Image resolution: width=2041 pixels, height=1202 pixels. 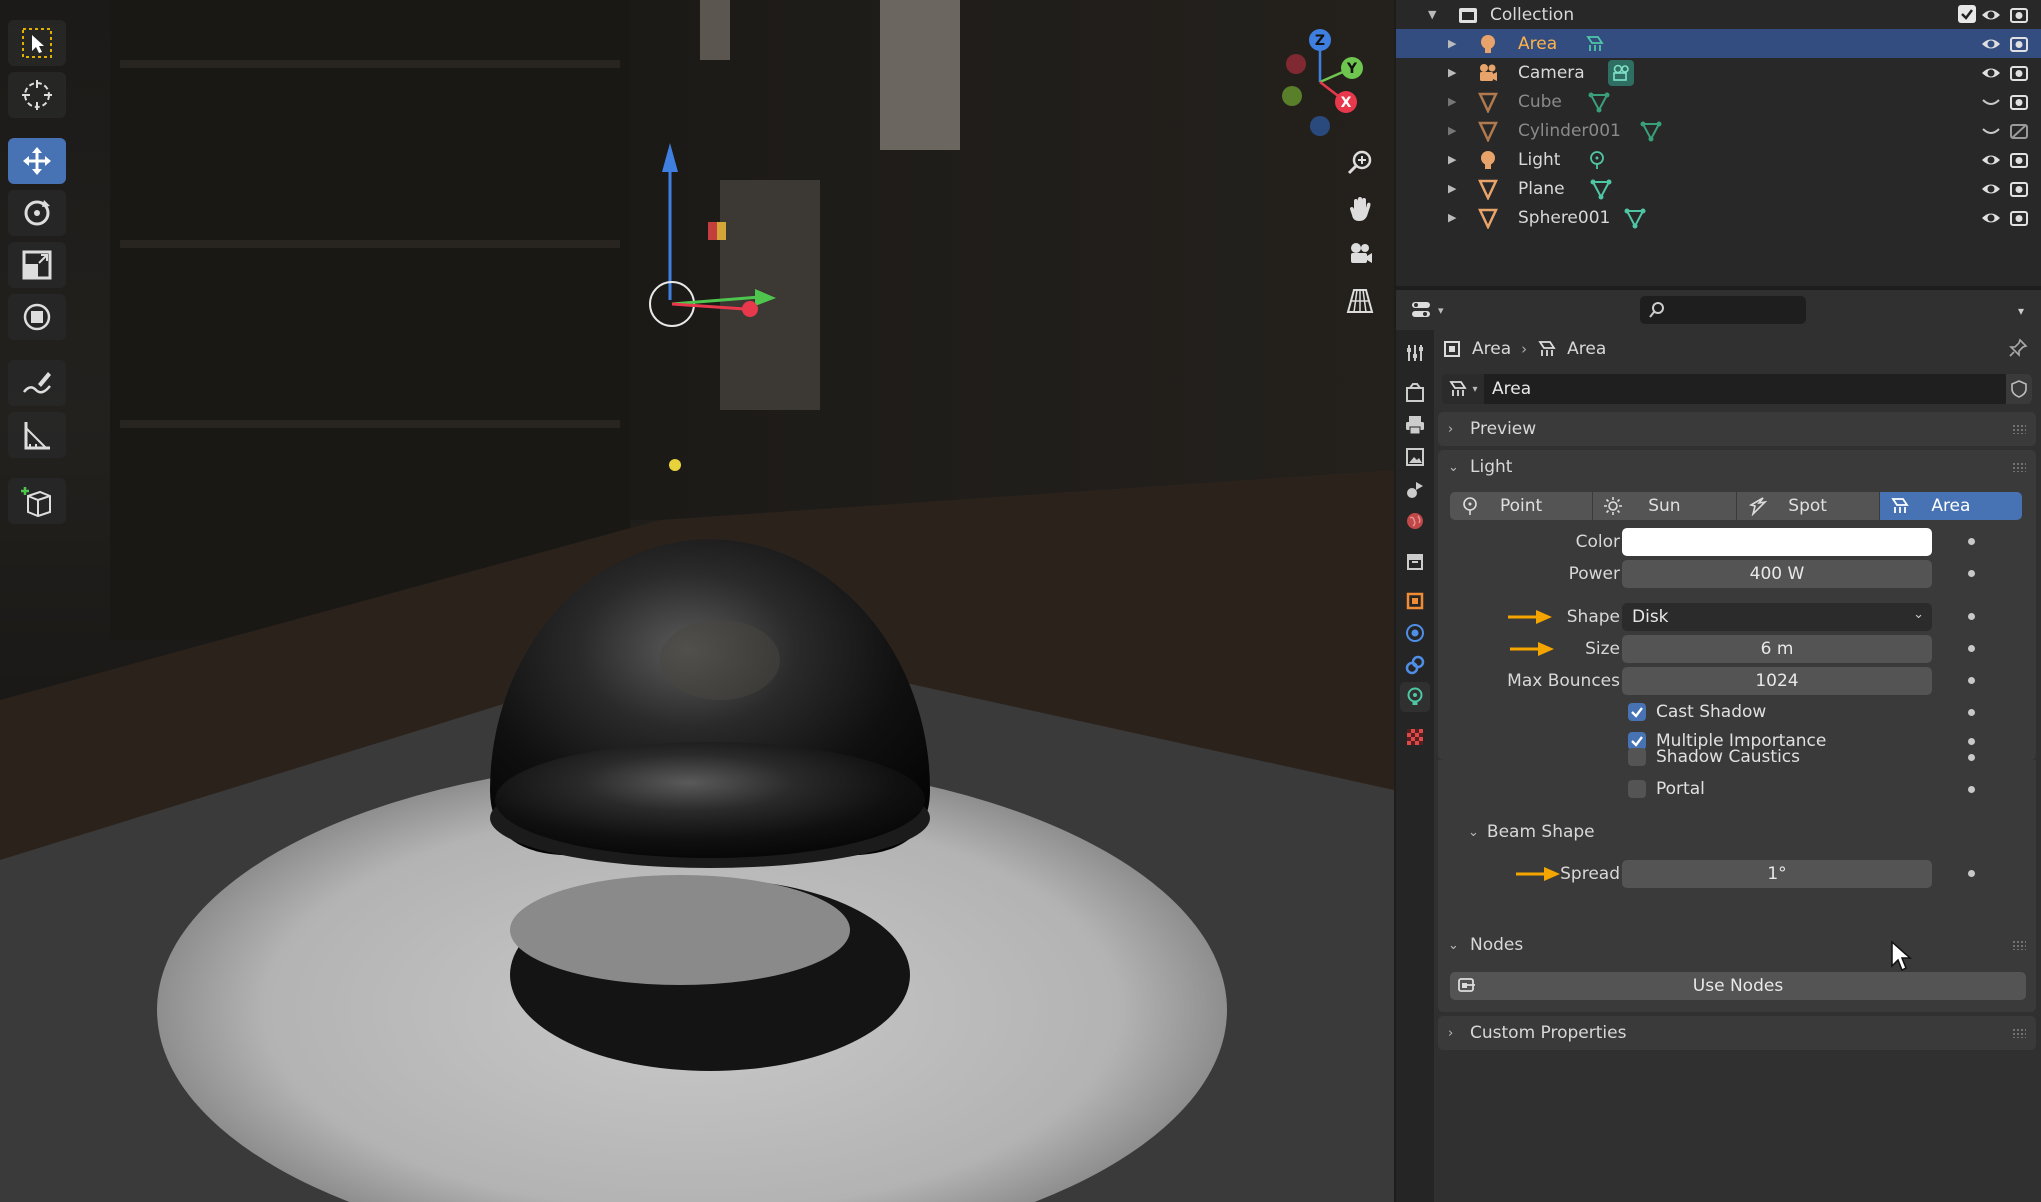 I want to click on shadow-caustics-checkbox, so click(x=1637, y=757).